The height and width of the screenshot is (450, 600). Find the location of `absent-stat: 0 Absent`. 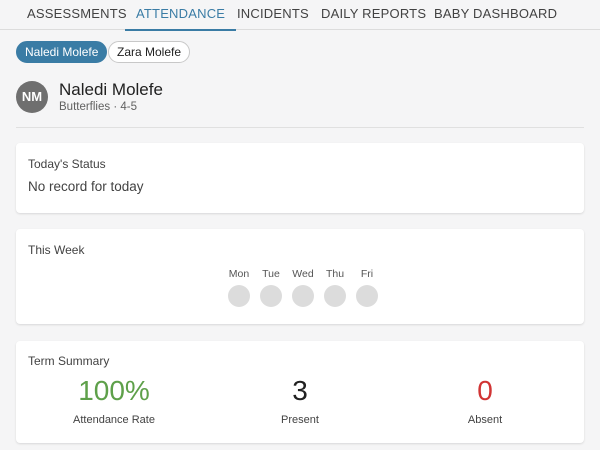

absent-stat: 0 Absent is located at coordinates (485, 400).